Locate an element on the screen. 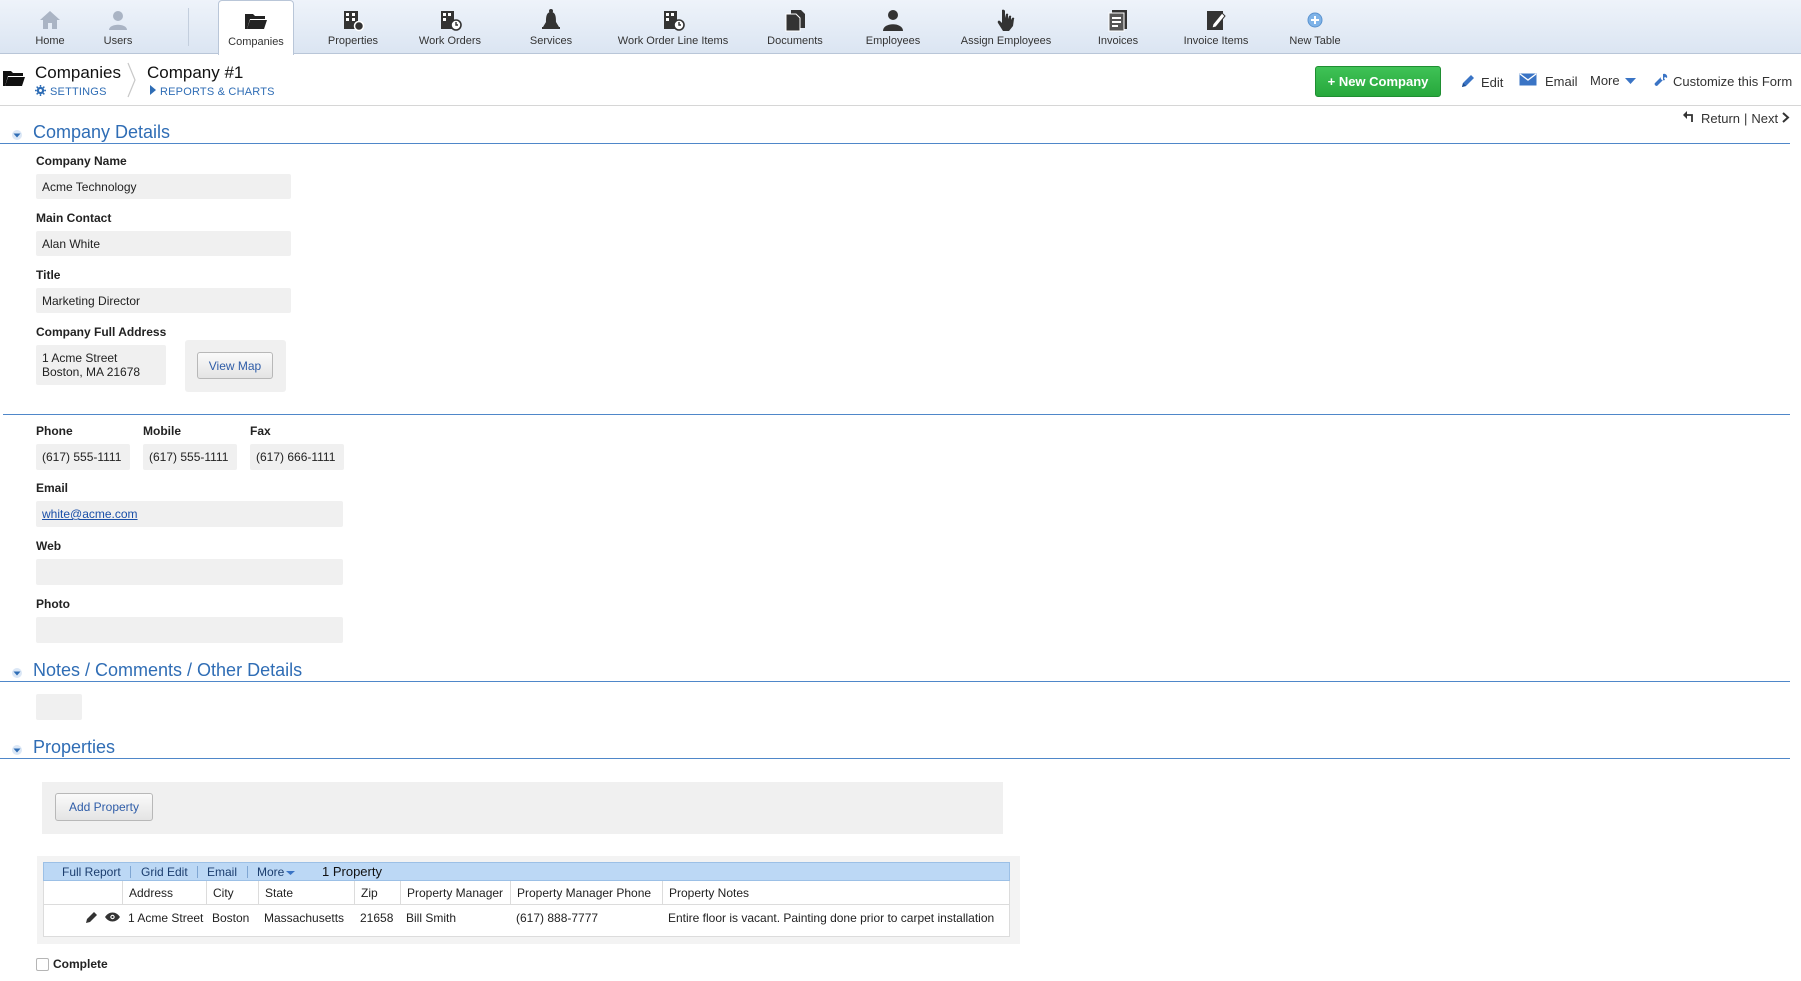 This screenshot has width=1801, height=981. settings-link: SETTINGS is located at coordinates (71, 92).